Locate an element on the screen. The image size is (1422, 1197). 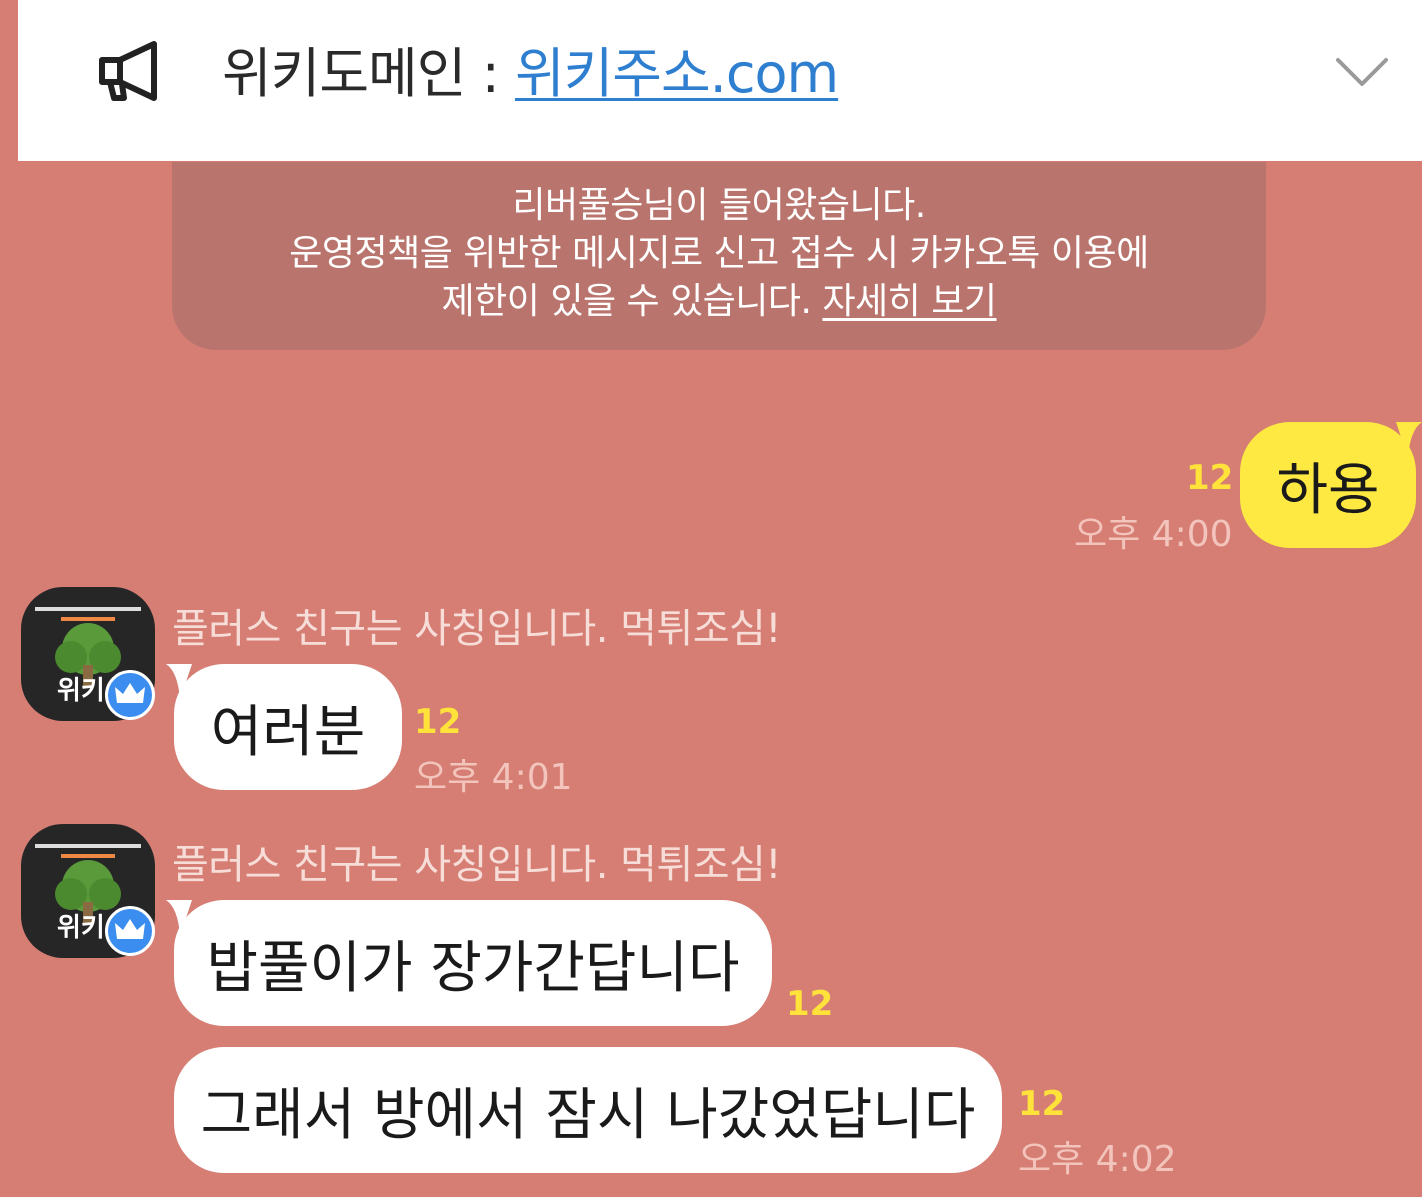
other-message-bubble: 여러분 is located at coordinates (288, 727).